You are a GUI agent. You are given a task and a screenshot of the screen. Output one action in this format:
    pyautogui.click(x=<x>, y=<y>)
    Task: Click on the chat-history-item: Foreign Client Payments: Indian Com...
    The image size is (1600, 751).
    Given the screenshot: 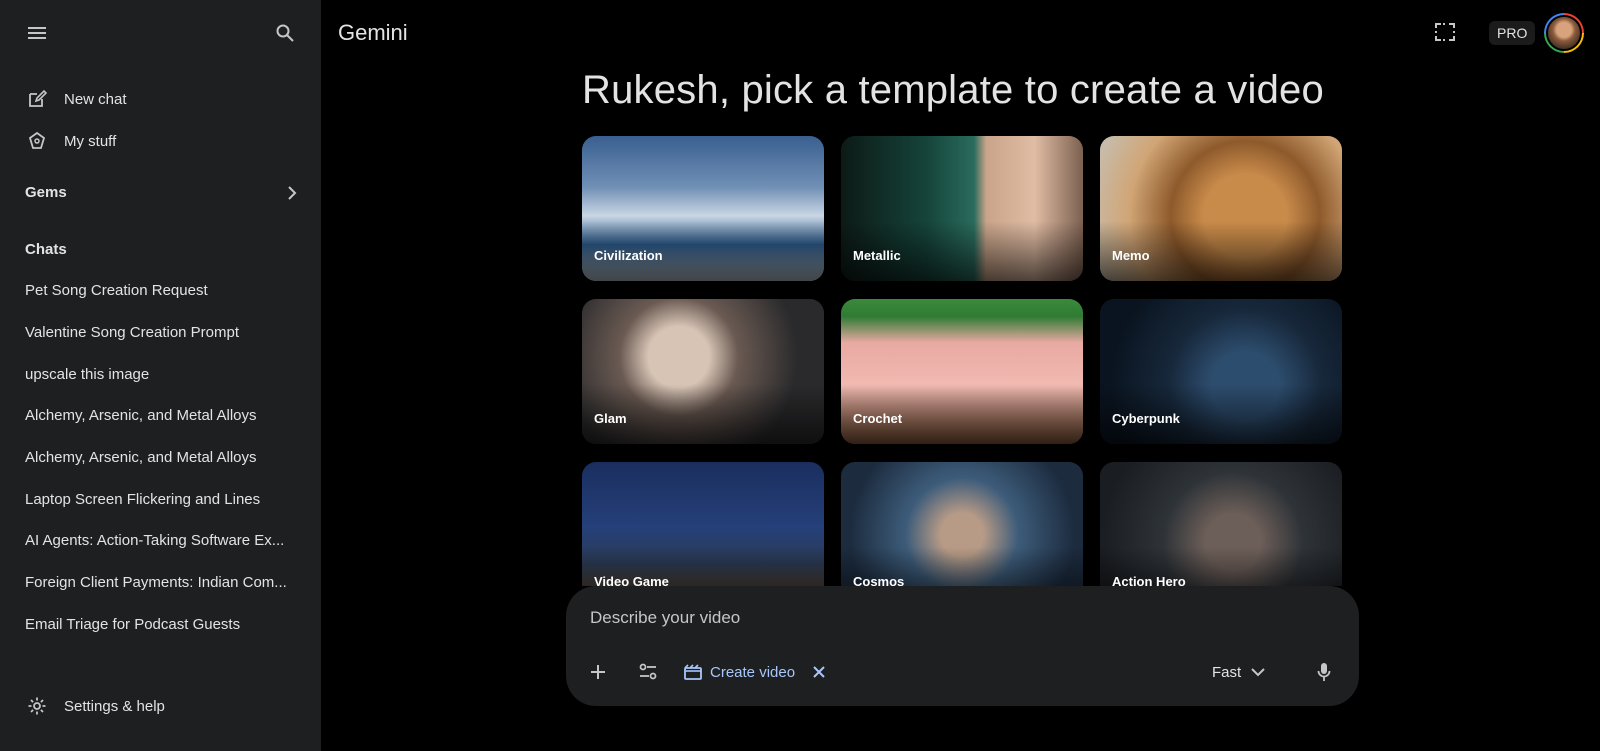 What is the action you would take?
    pyautogui.click(x=160, y=583)
    